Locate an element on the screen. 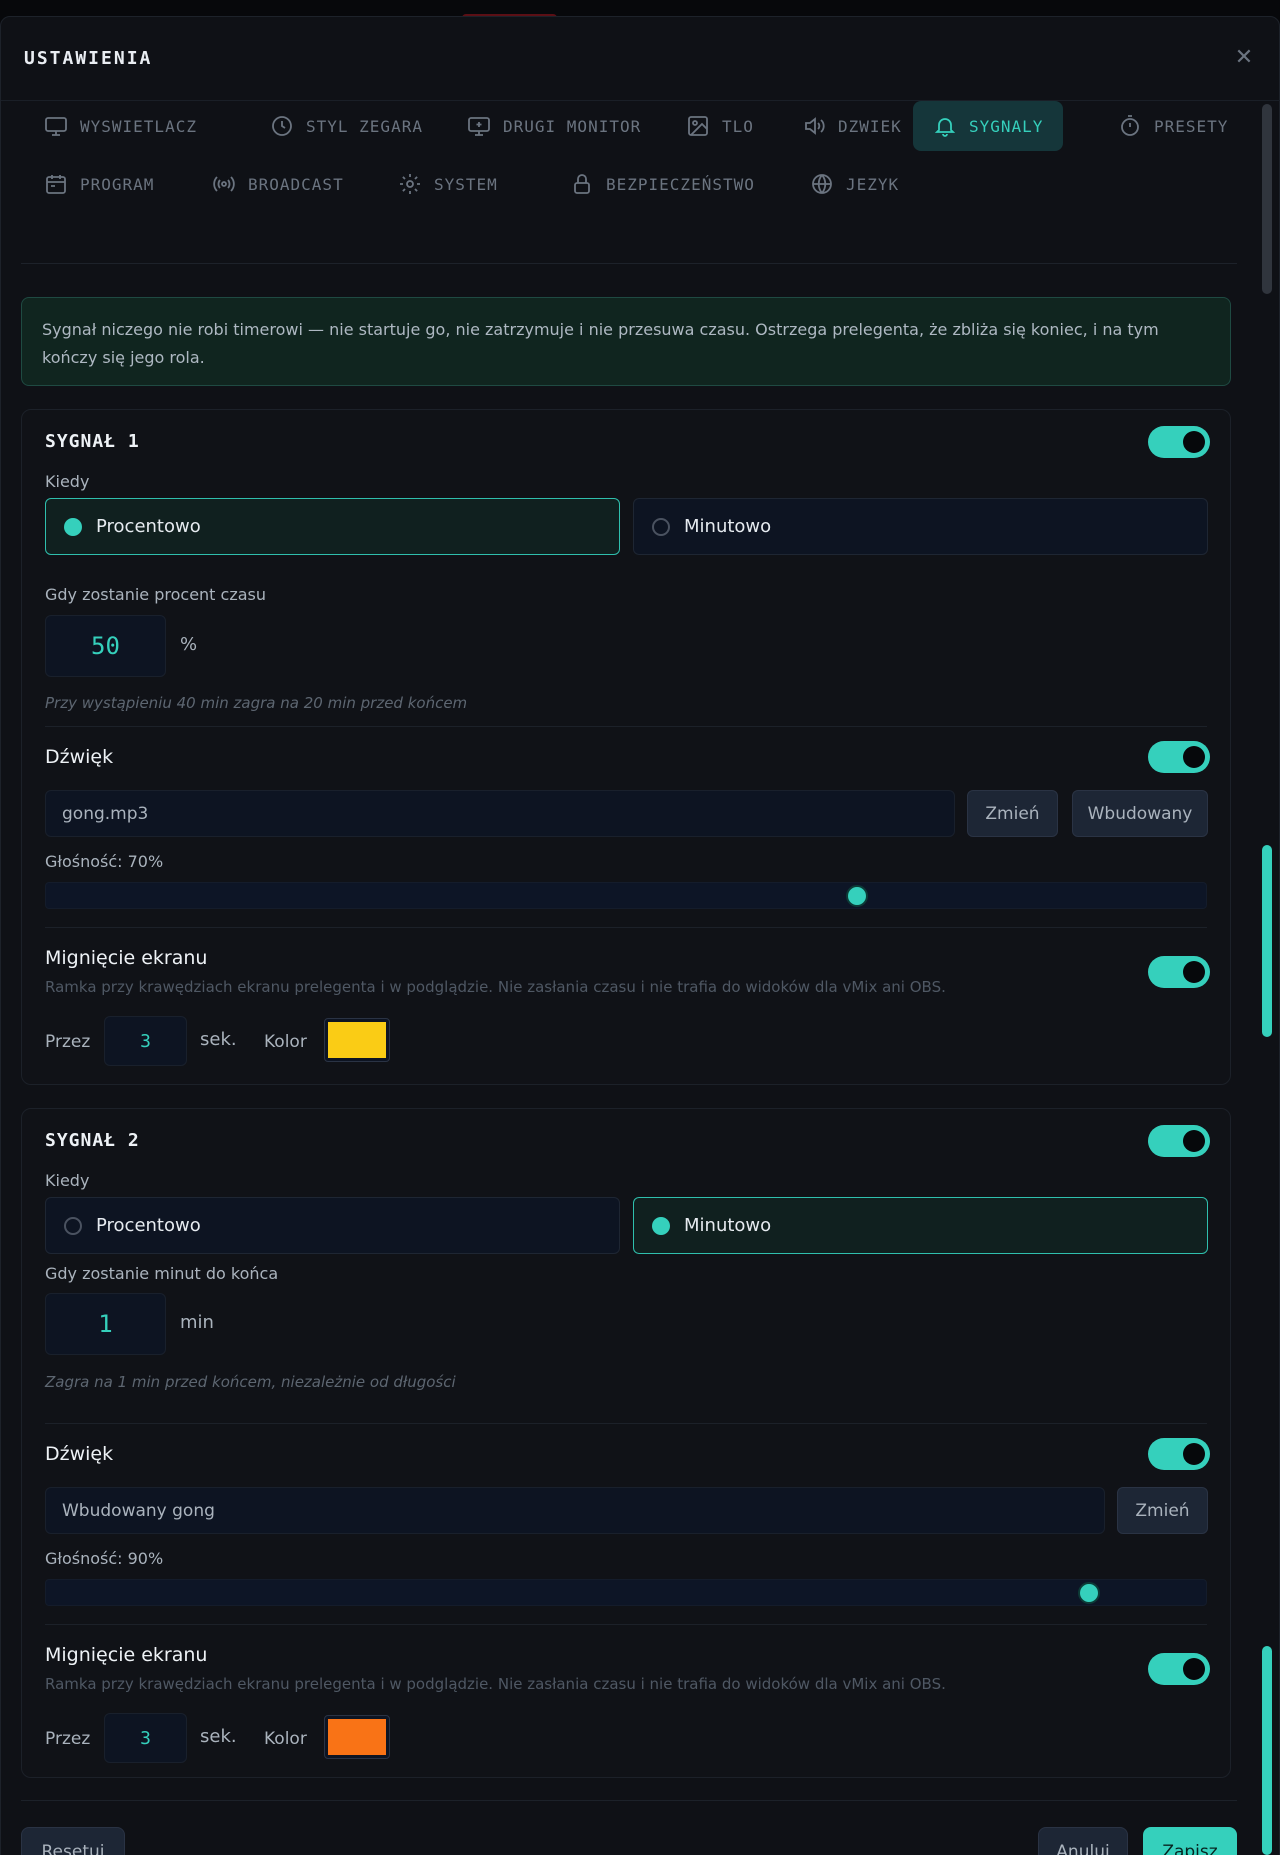  tab-label: JEZYK is located at coordinates (873, 184).